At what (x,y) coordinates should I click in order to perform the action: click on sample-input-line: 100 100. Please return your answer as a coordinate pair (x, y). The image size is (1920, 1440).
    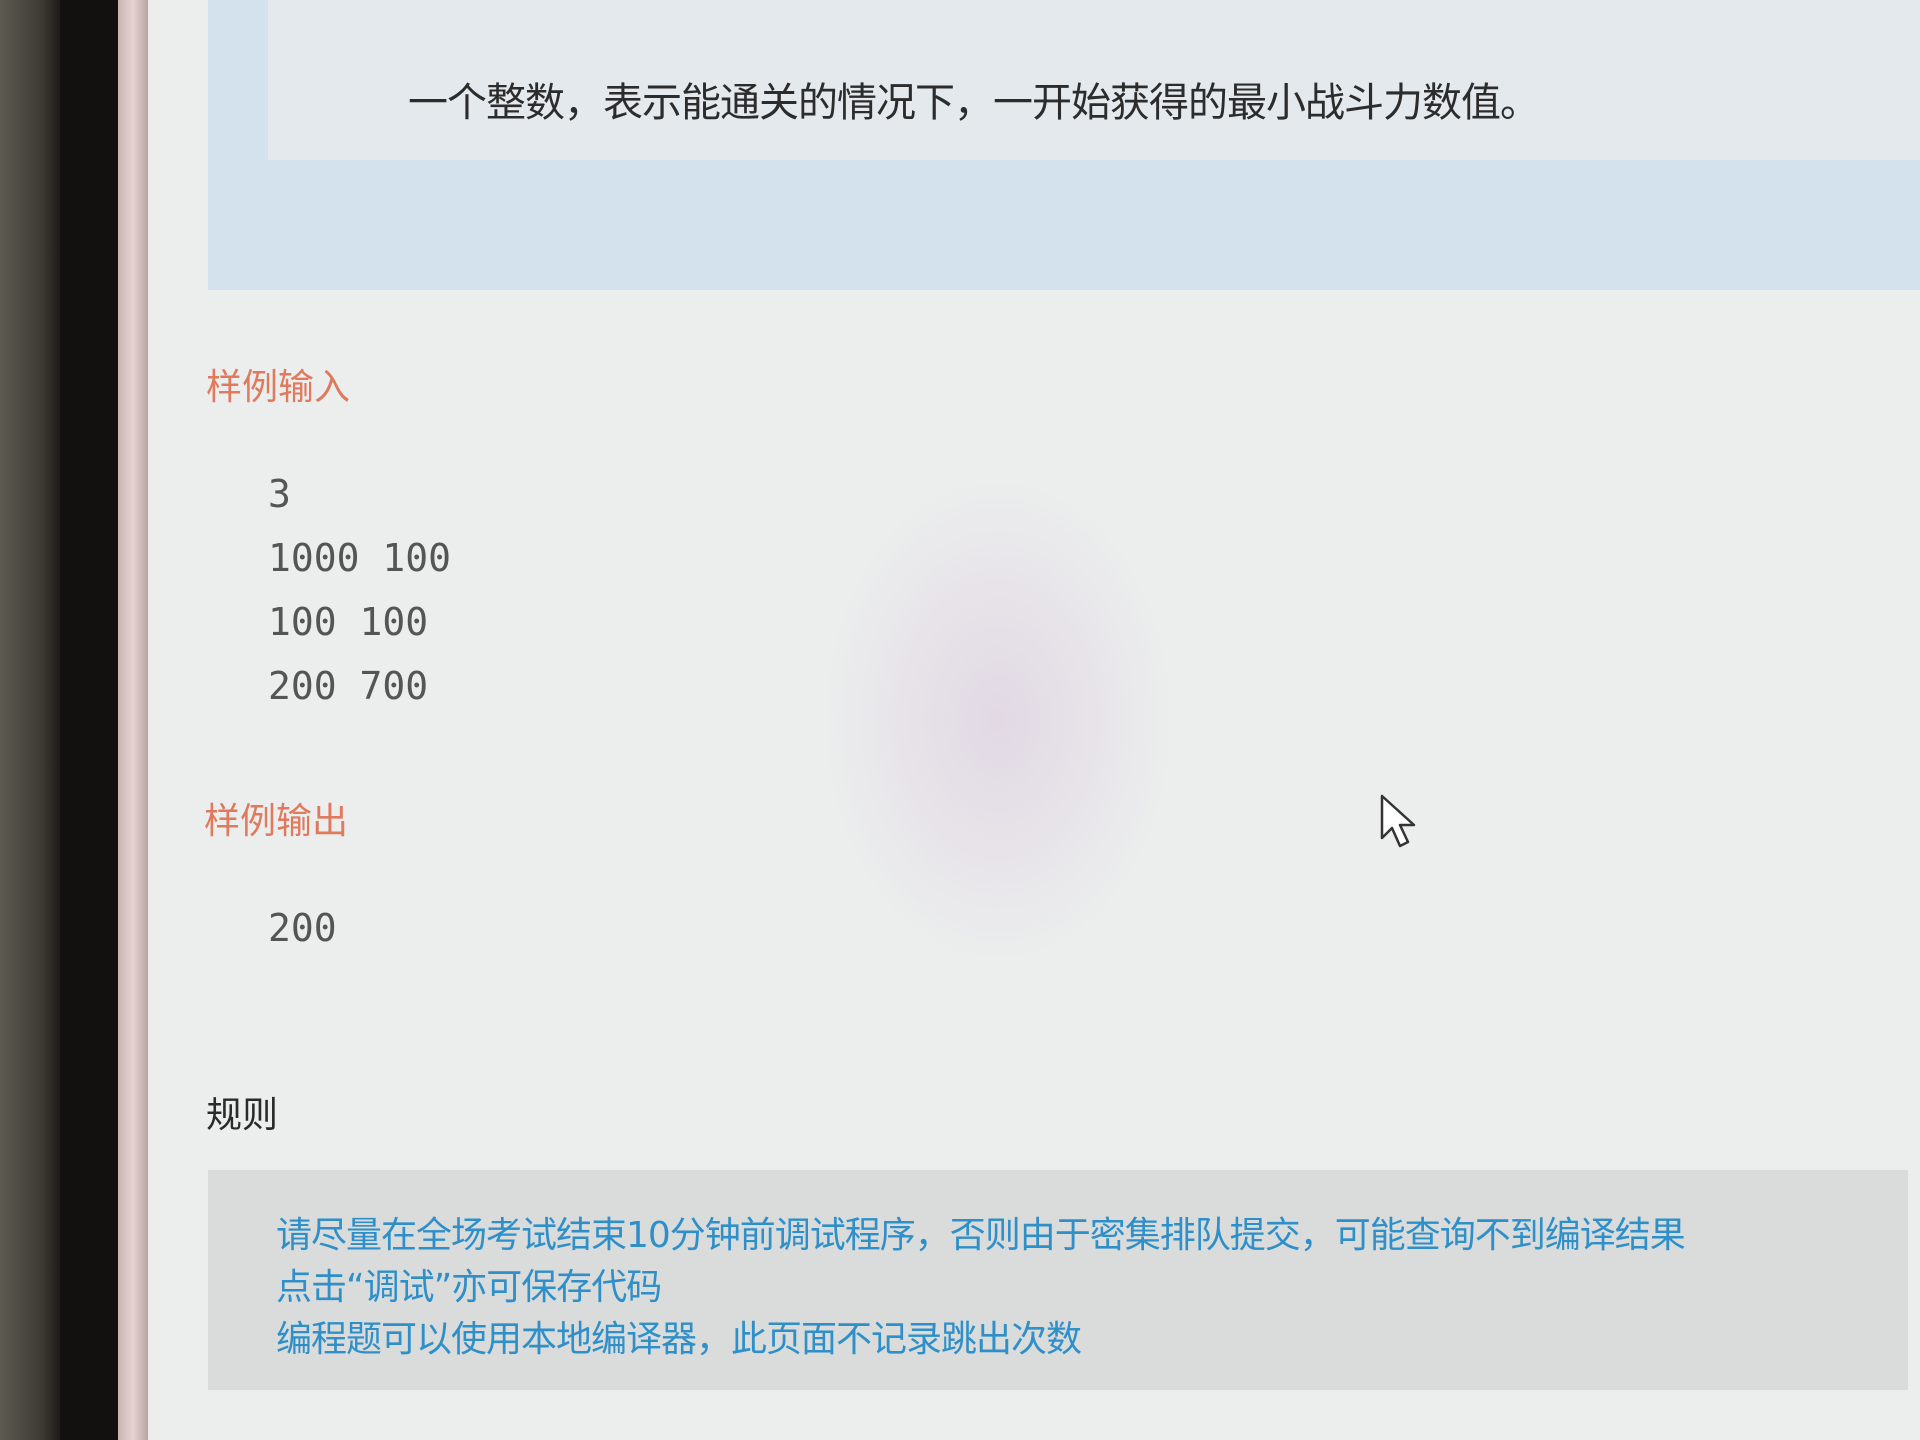
    Looking at the image, I should click on (348, 622).